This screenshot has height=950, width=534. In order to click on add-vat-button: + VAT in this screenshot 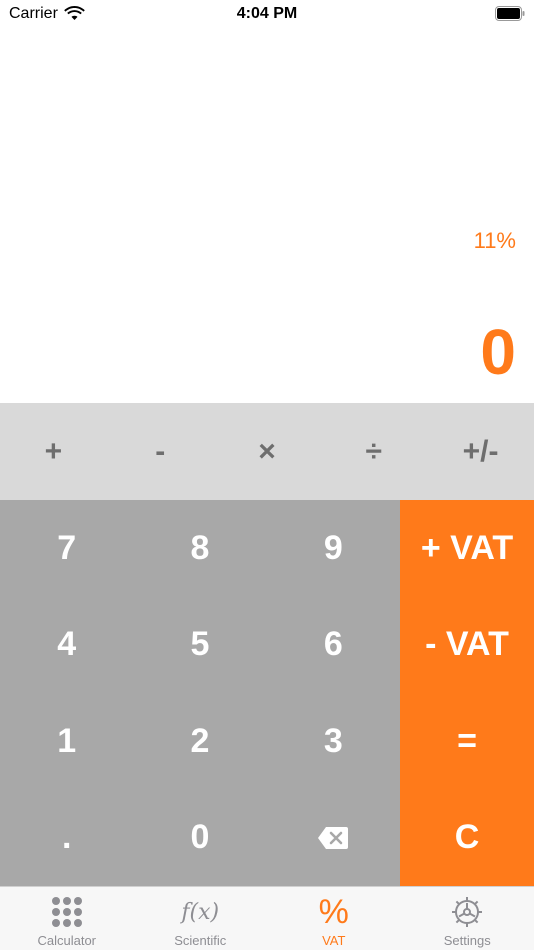, I will do `click(467, 548)`.